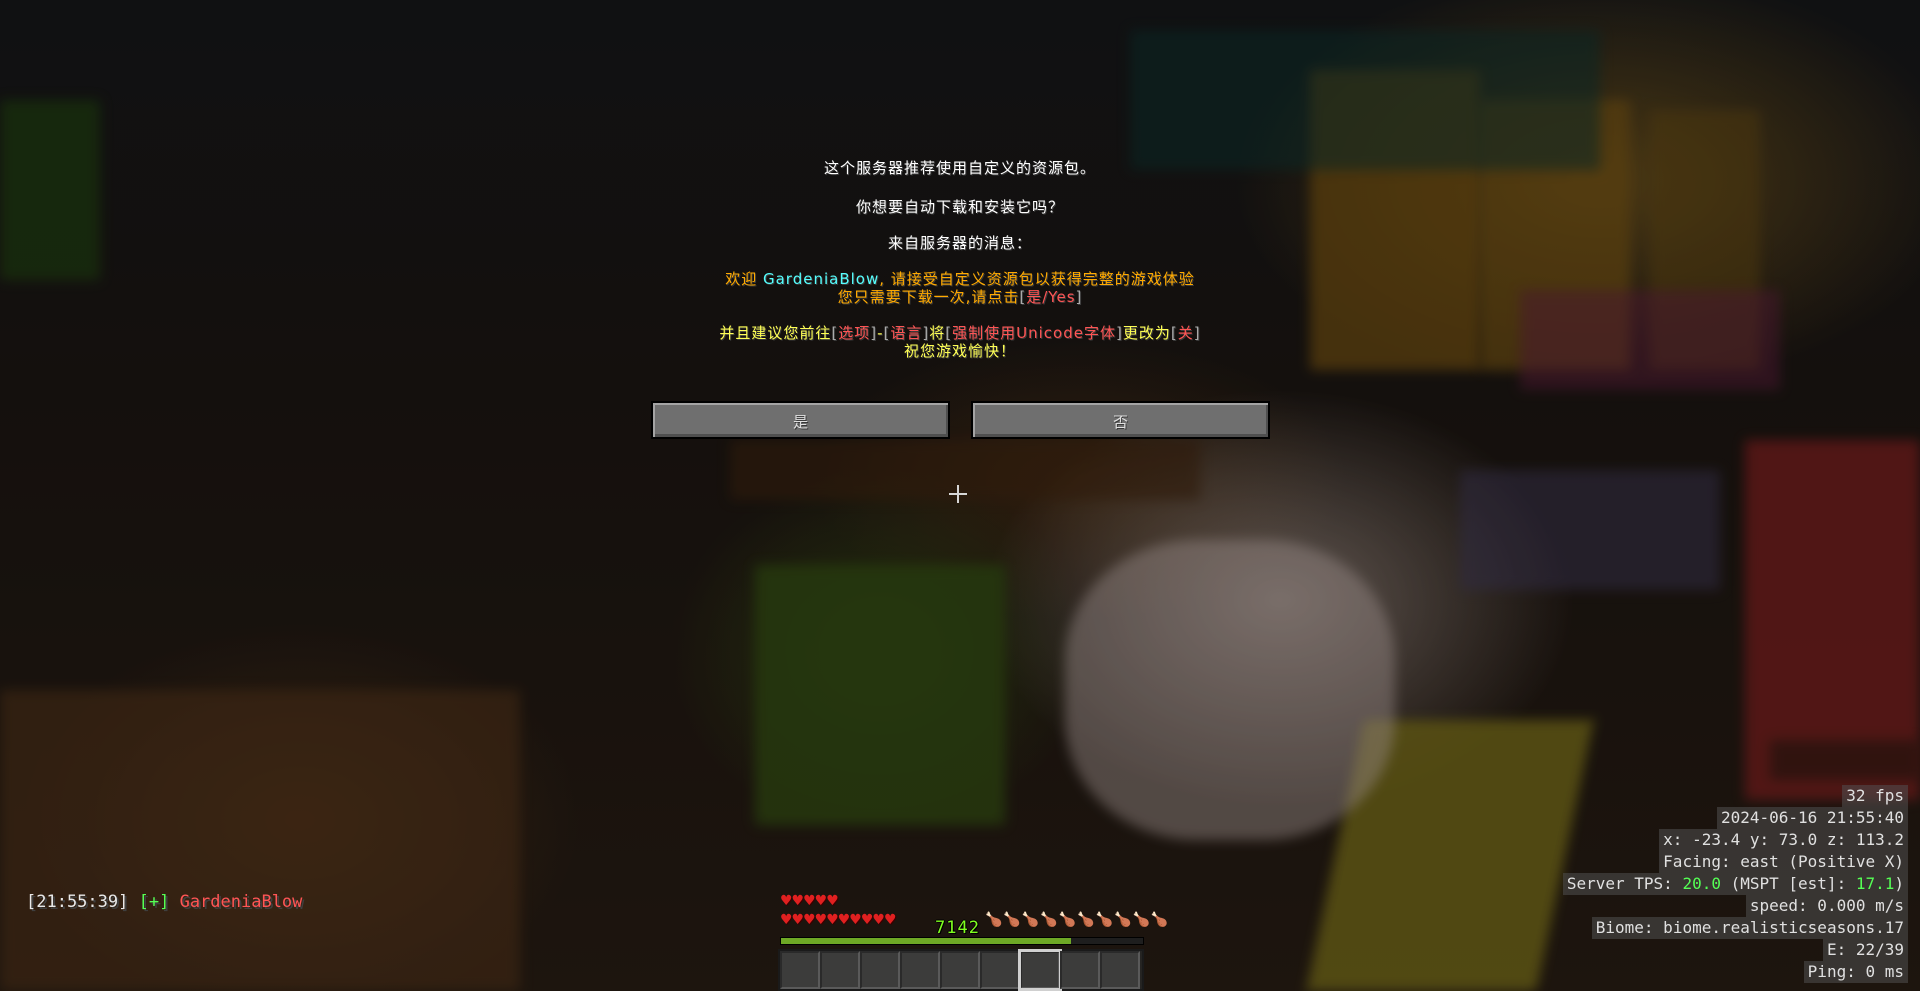 The width and height of the screenshot is (1920, 991). What do you see at coordinates (959, 168) in the screenshot?
I see `prompt-line-recommend: 这个服务器推荐使用自定义的资源包。` at bounding box center [959, 168].